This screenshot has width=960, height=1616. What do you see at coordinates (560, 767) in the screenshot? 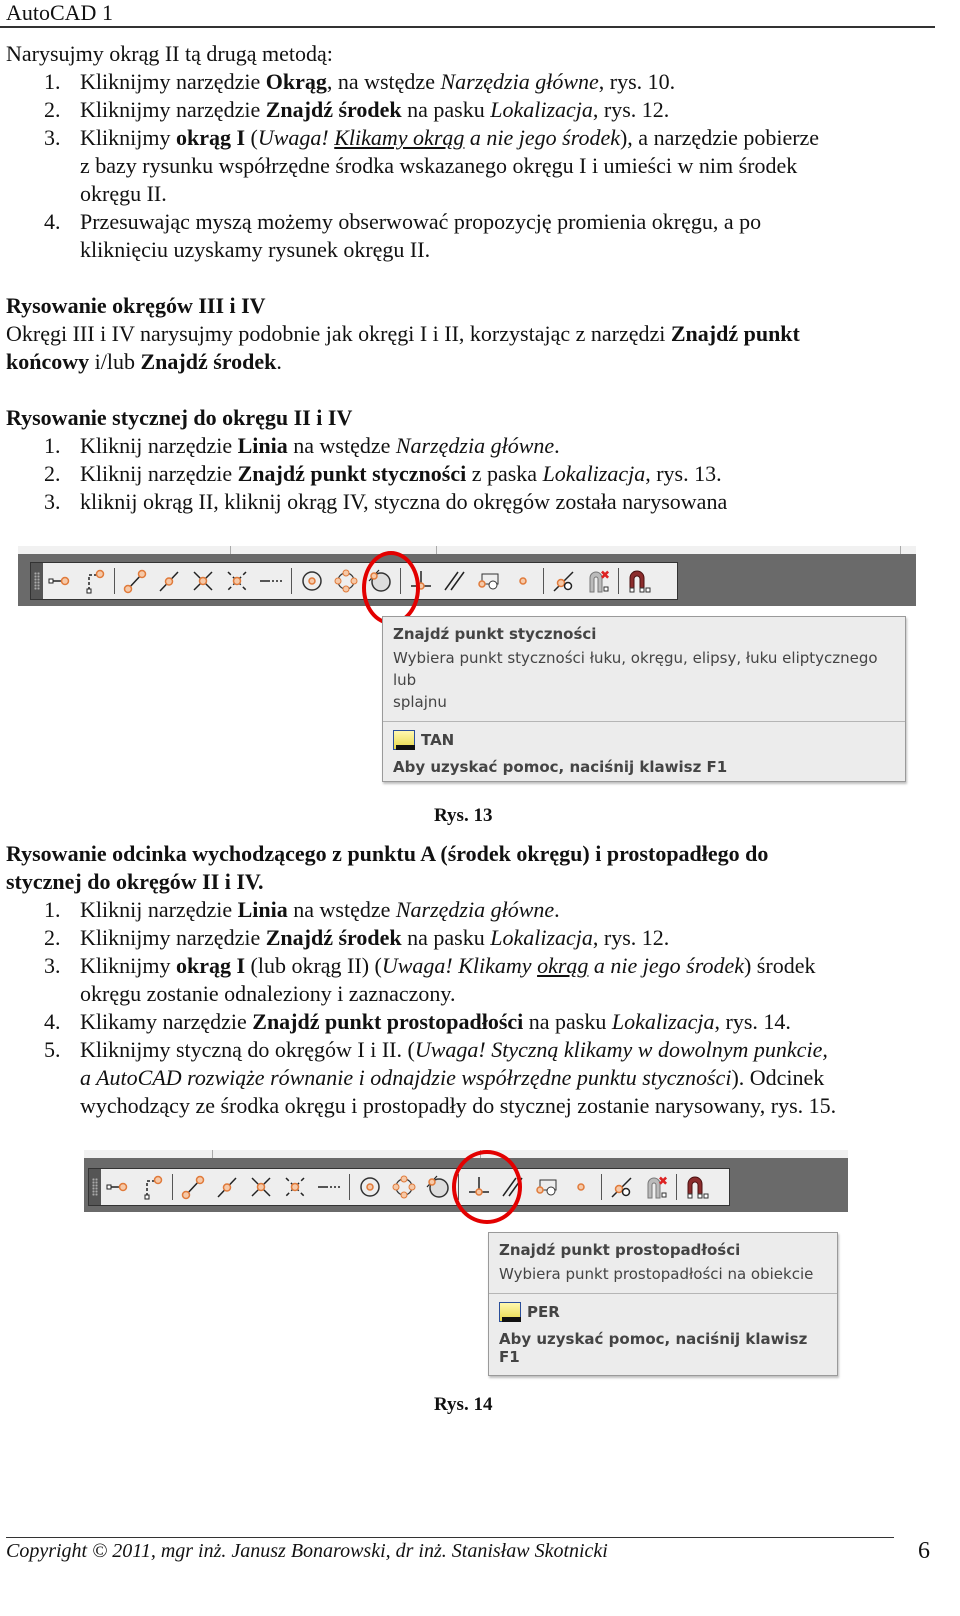
I see `tooltip-help: Aby uzyskać pomoc, naciśnij klawisz F1` at bounding box center [560, 767].